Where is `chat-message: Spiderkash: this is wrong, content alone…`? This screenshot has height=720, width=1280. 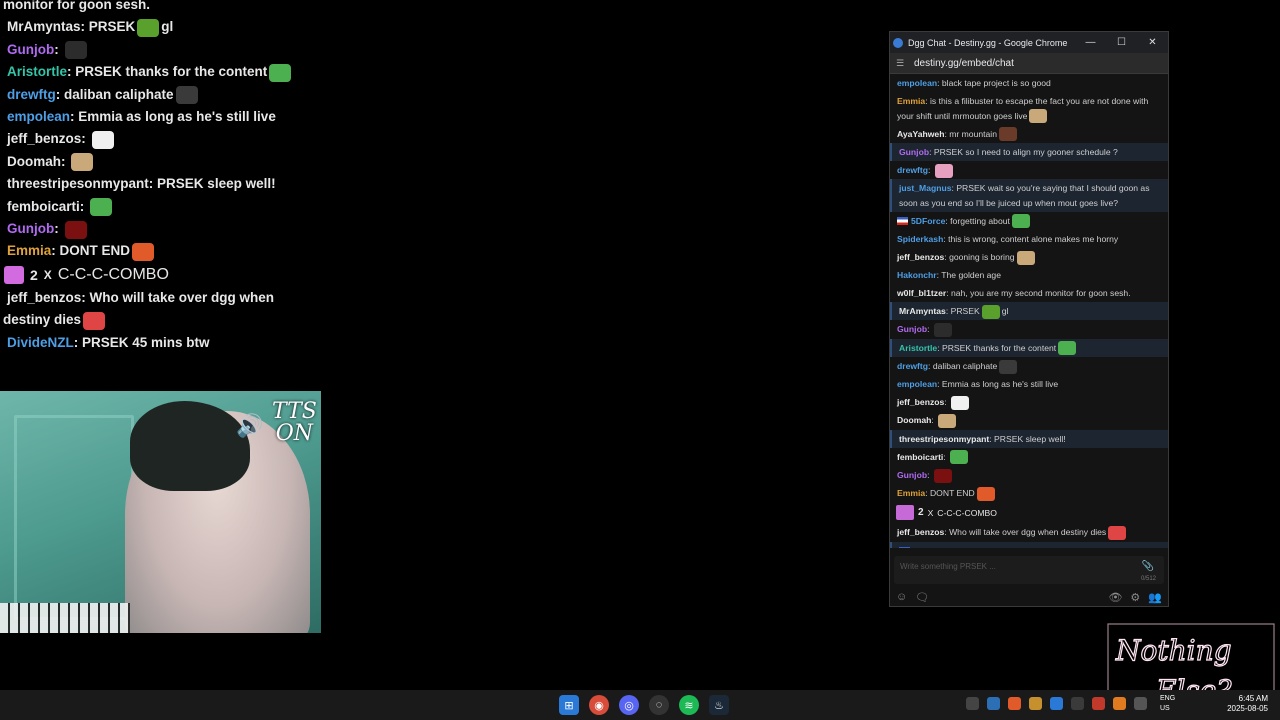
chat-message: Spiderkash: this is wrong, content alone… is located at coordinates (1008, 238).